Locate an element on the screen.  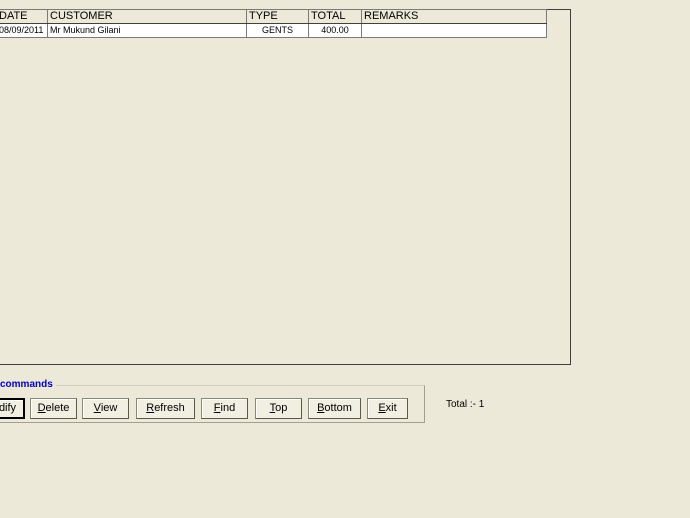
cell-customer: Mr Mukund Gilani is located at coordinates (147, 30).